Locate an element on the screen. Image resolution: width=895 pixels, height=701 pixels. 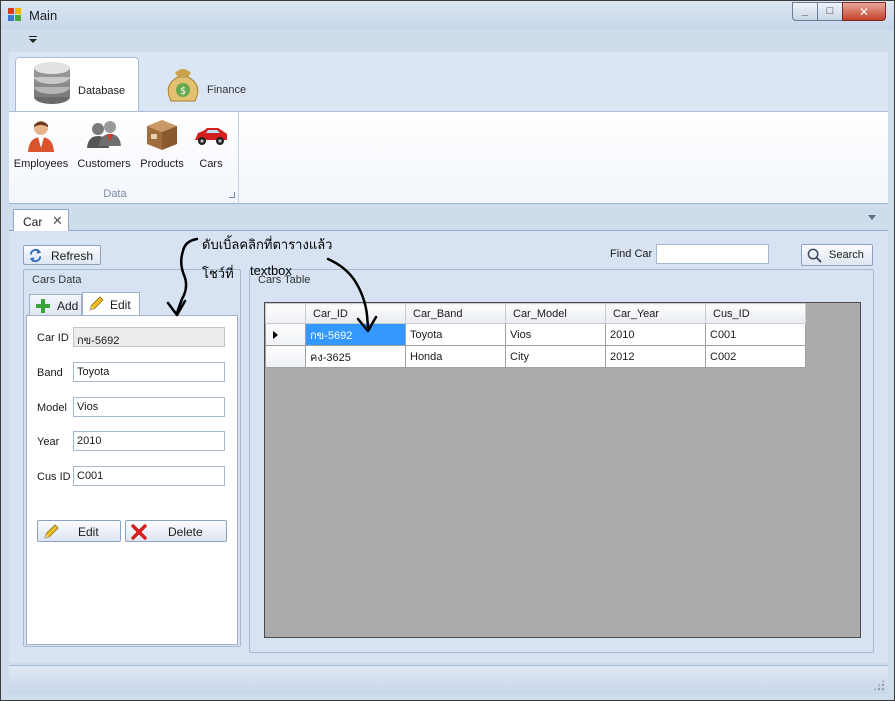
resize-grip-icon is located at coordinates (879, 685).